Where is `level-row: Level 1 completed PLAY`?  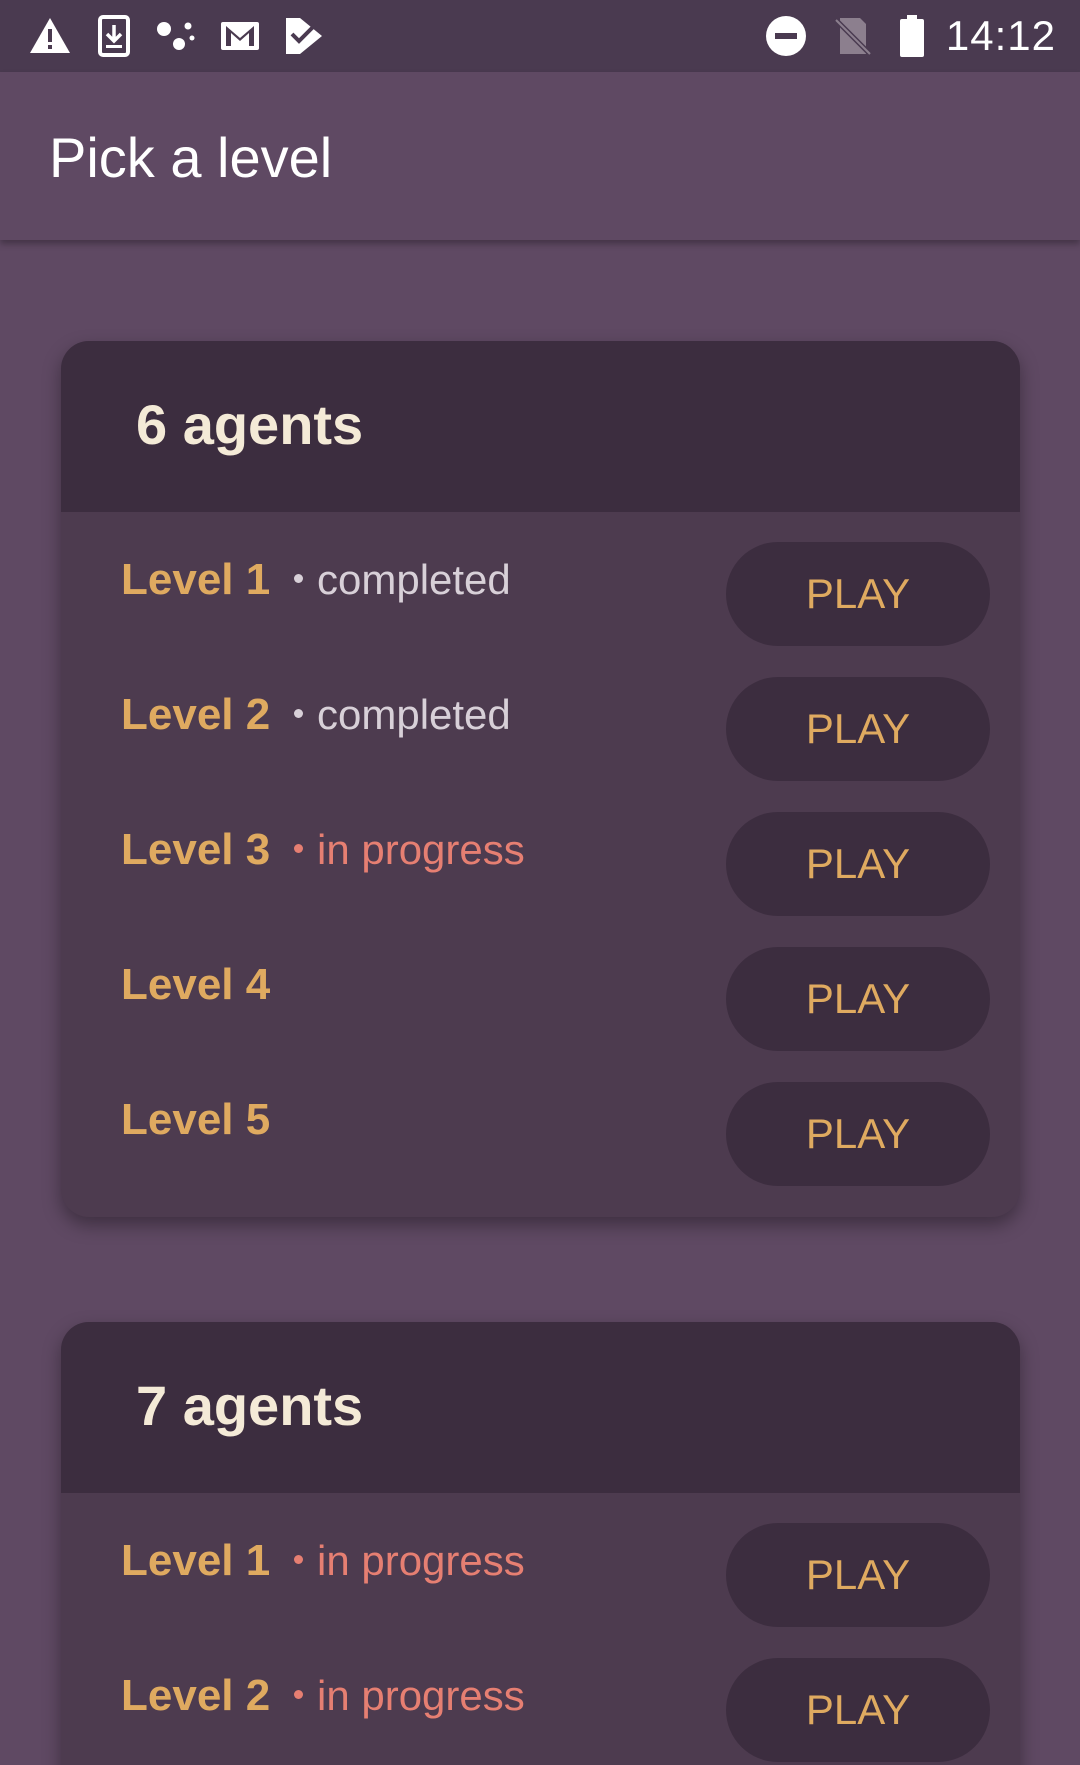
level-row: Level 1 completed PLAY is located at coordinates (540, 579).